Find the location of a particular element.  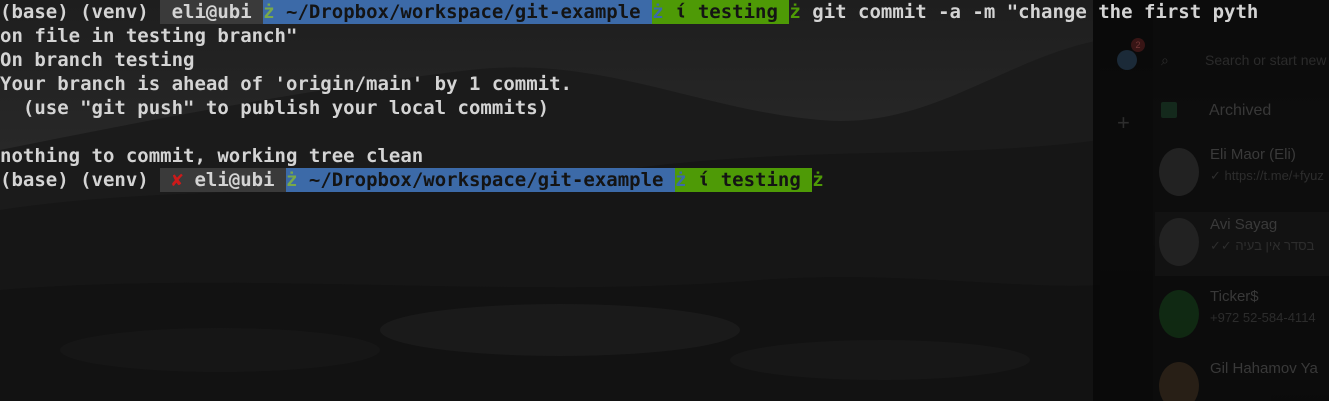

command-text-wrapped: on file in testing branch" is located at coordinates (149, 36).